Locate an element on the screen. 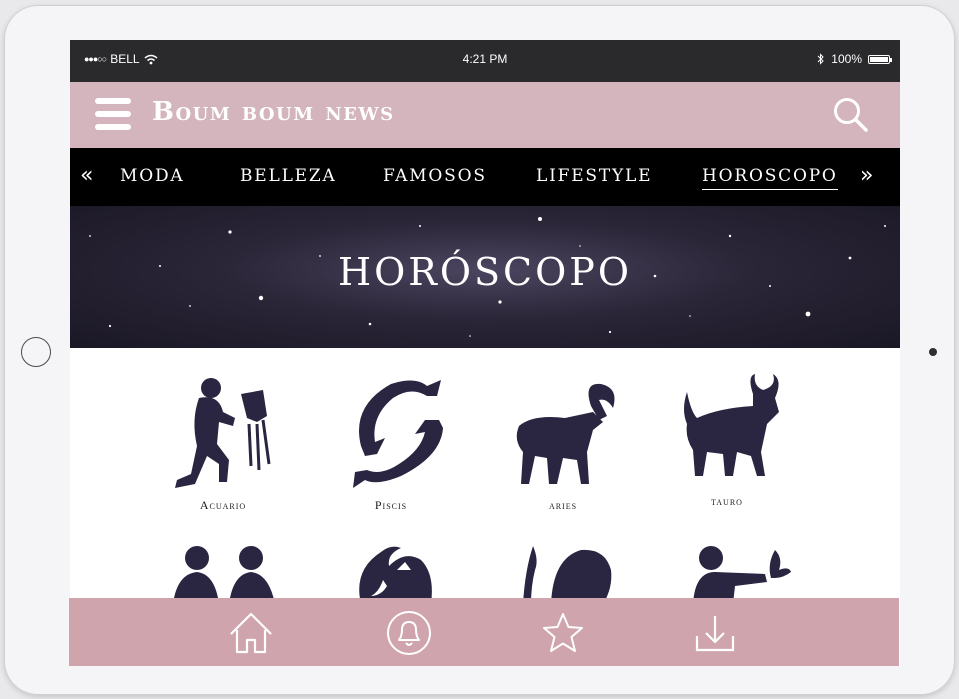 The width and height of the screenshot is (959, 699). battery-icon is located at coordinates (880, 59).